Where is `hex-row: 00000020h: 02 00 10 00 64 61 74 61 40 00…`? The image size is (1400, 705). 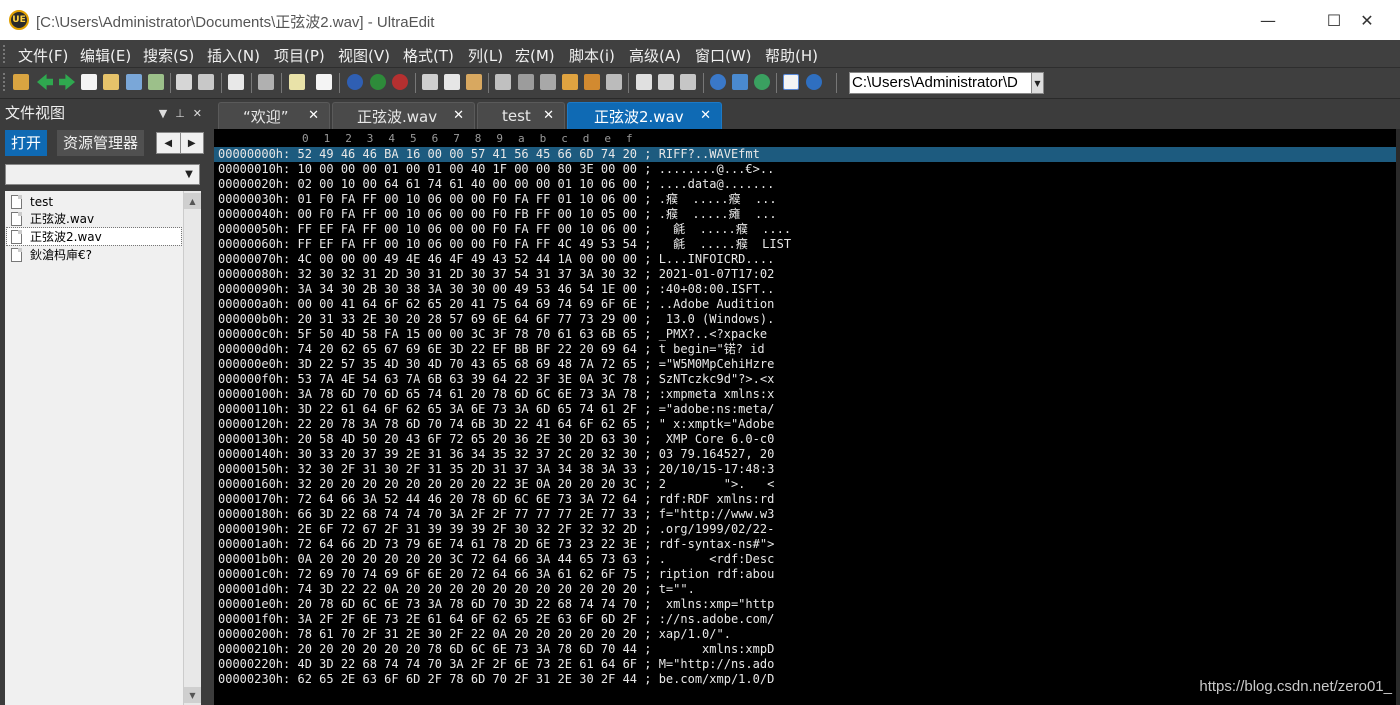
hex-row: 00000020h: 02 00 10 00 64 61 74 61 40 00… is located at coordinates (807, 184).